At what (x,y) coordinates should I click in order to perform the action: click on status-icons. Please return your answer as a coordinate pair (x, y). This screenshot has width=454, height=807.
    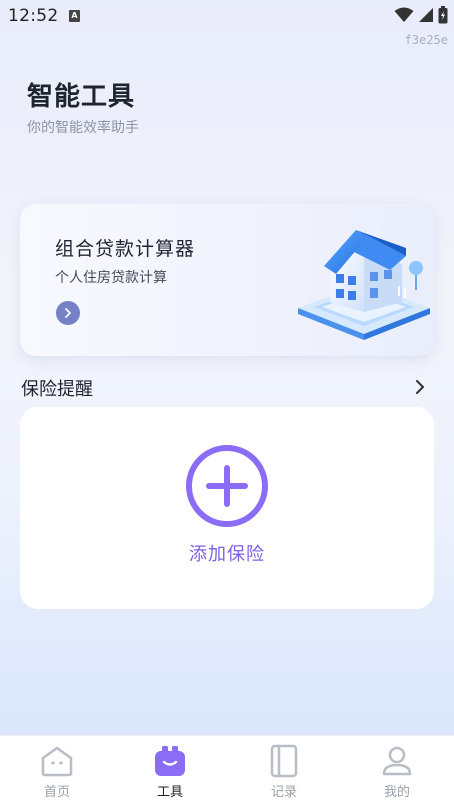
    Looking at the image, I should click on (421, 15).